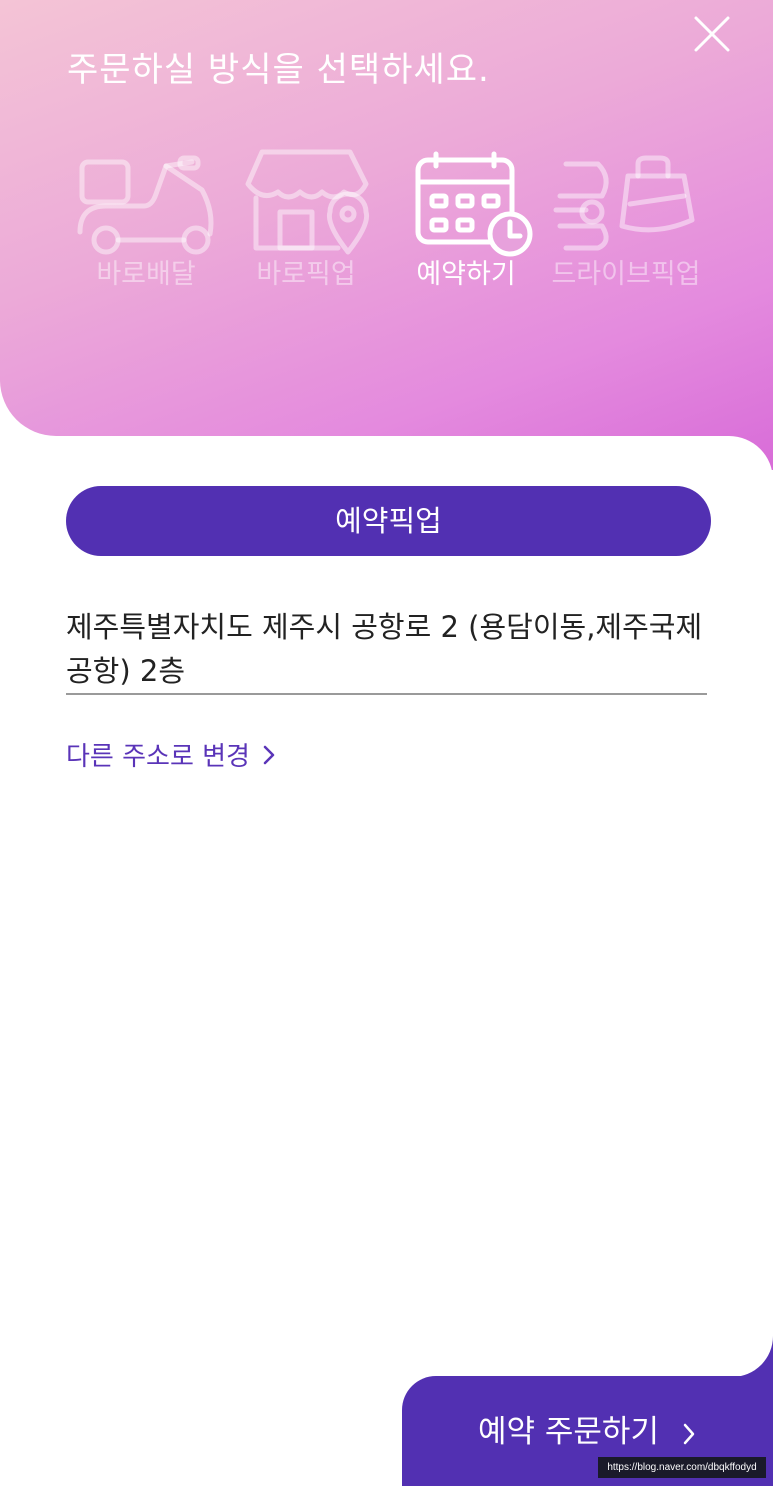  I want to click on order-type-label: 예약하기, so click(466, 274).